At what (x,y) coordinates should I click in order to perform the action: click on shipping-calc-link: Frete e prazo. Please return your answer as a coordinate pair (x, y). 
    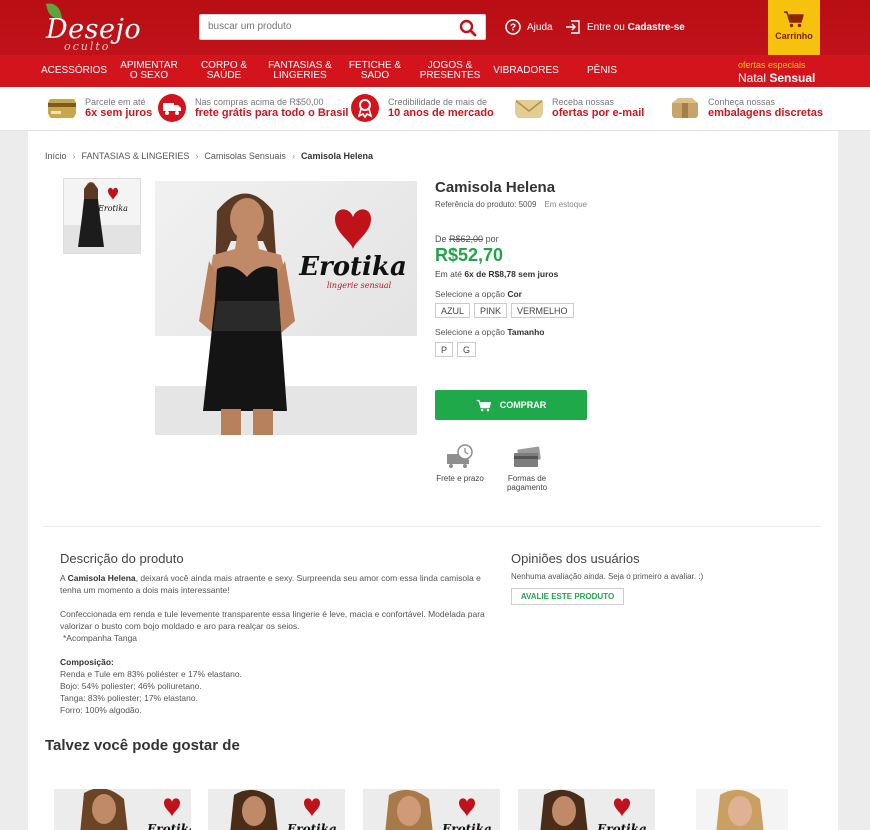
    Looking at the image, I should click on (460, 463).